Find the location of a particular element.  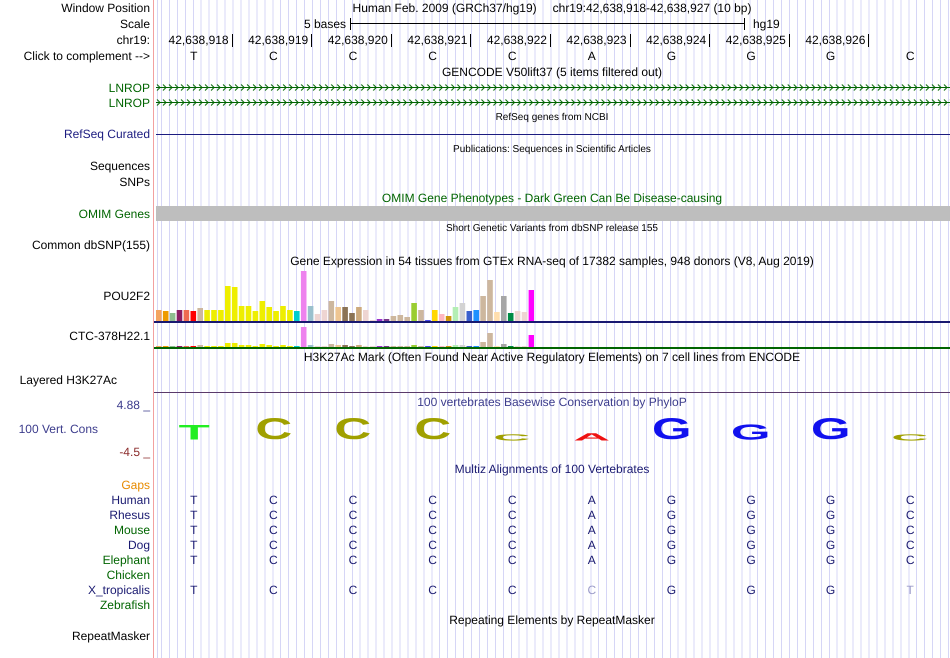

species-label: Zebrafish is located at coordinates (125, 605).